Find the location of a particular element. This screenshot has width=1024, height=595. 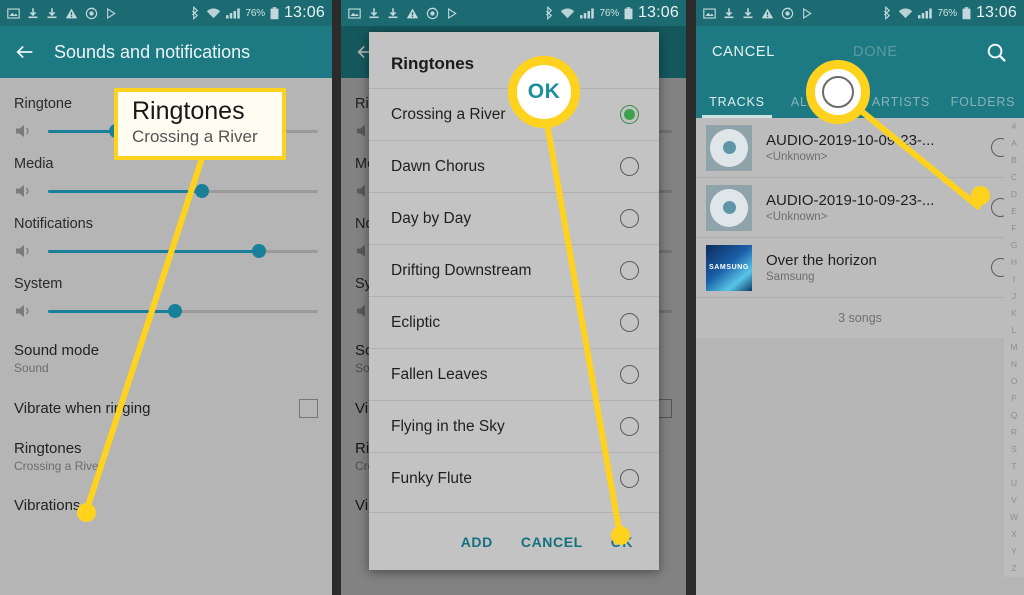

status-bar-2: 76% 13:06 is located at coordinates (513, 13).